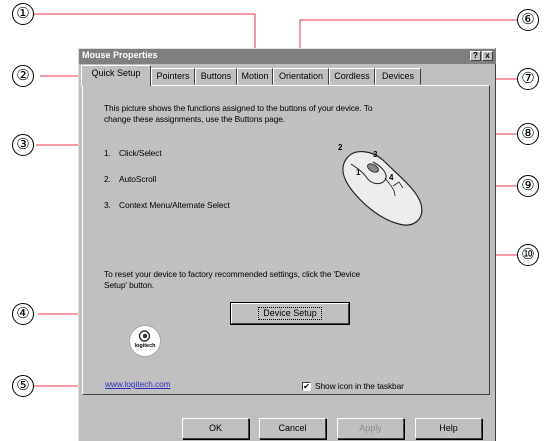 The image size is (548, 441). What do you see at coordinates (107, 153) in the screenshot?
I see `function-1-number: 1.` at bounding box center [107, 153].